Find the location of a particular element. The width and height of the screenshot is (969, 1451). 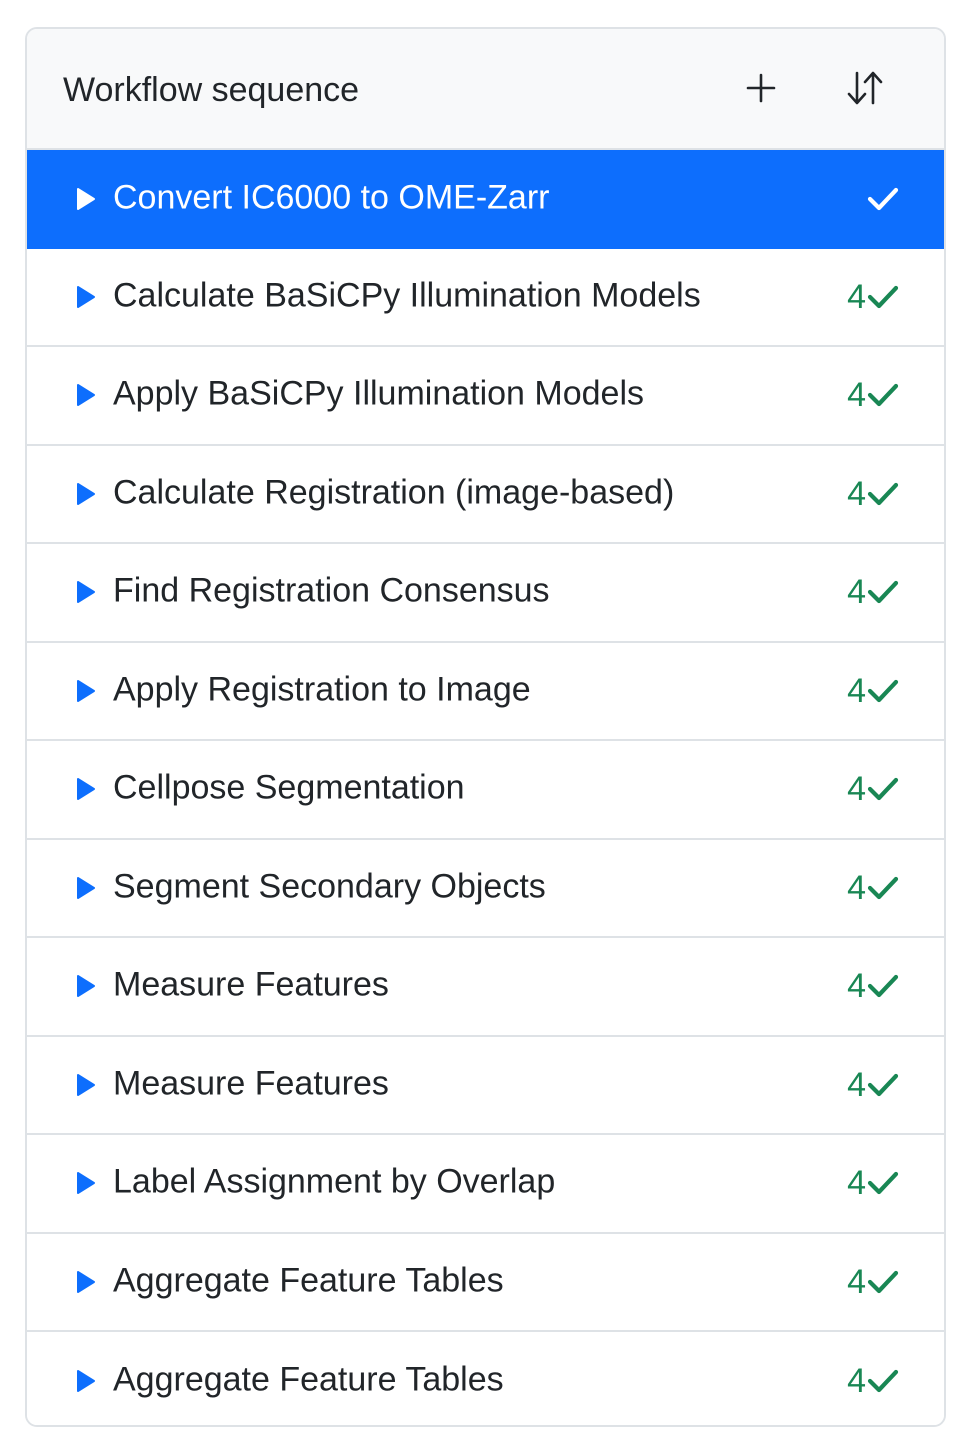

task-row: Cellpose Segmentation 4 is located at coordinates (485, 790).